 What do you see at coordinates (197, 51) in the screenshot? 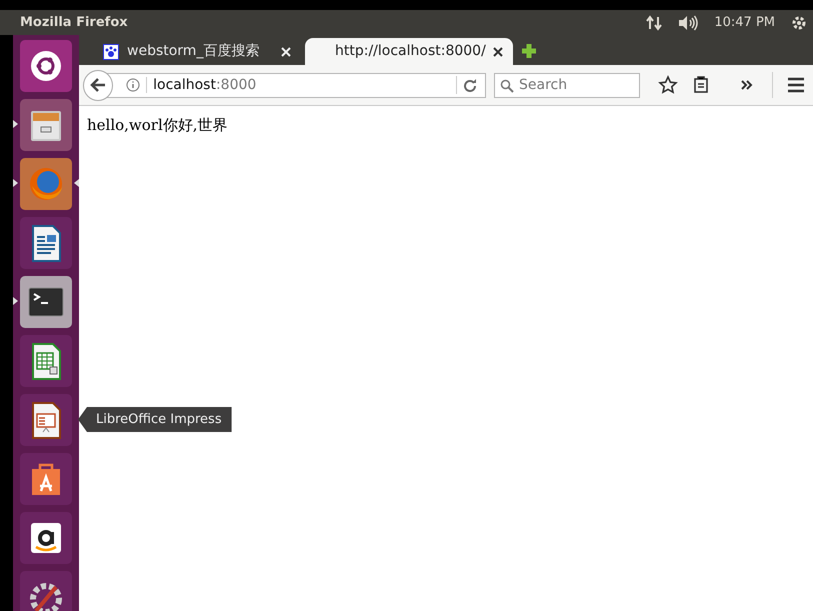
I see `browser-tab: webstorm_百度搜索` at bounding box center [197, 51].